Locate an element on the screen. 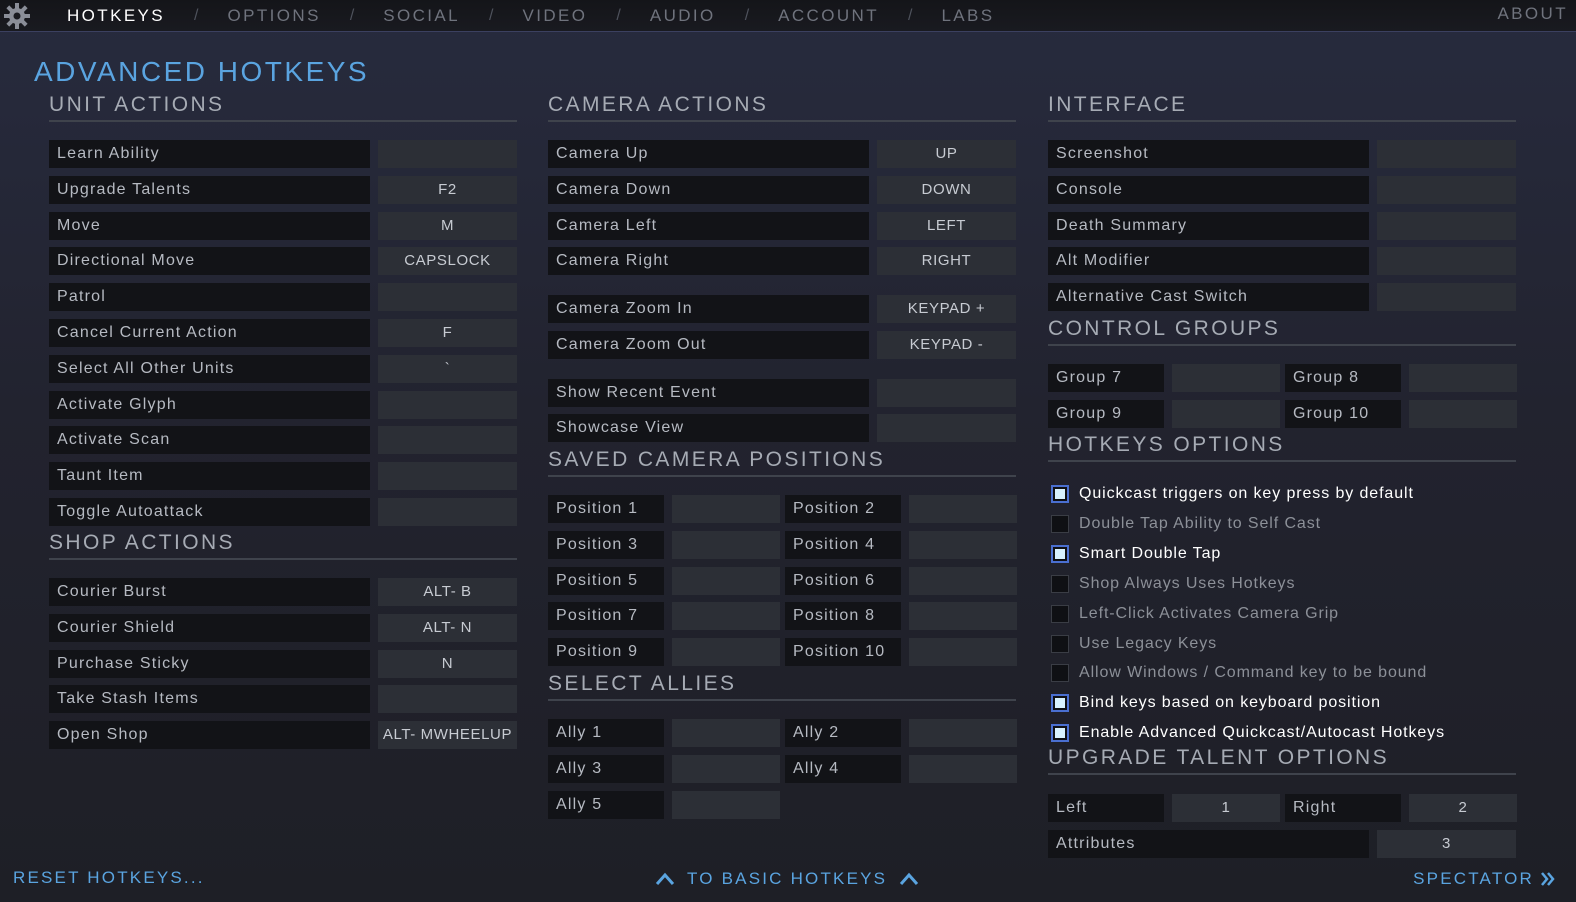  hotkey-option: Left-Click Activates Camera Grip is located at coordinates (1195, 614).